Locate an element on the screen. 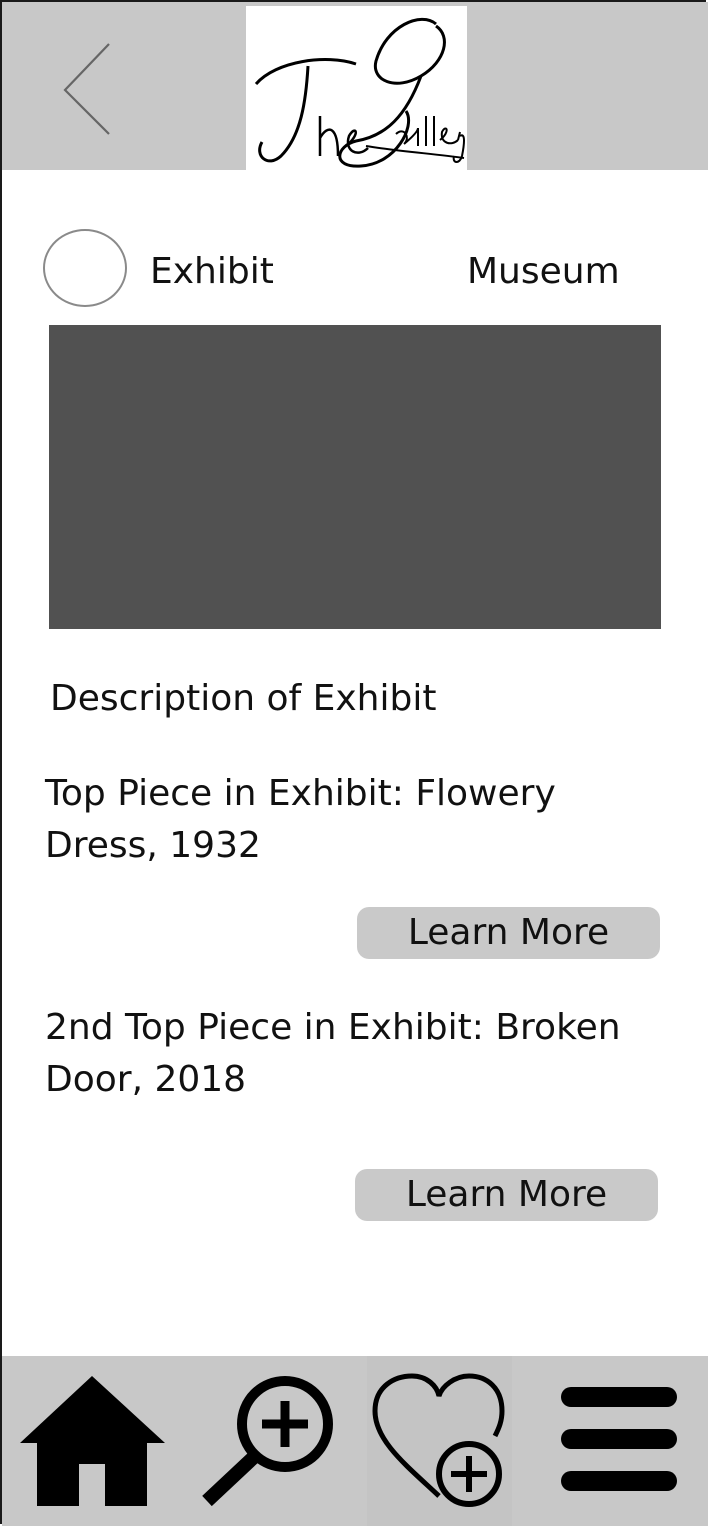 Image resolution: width=710 pixels, height=1526 pixels. nav-menu-button is located at coordinates (619, 1441).